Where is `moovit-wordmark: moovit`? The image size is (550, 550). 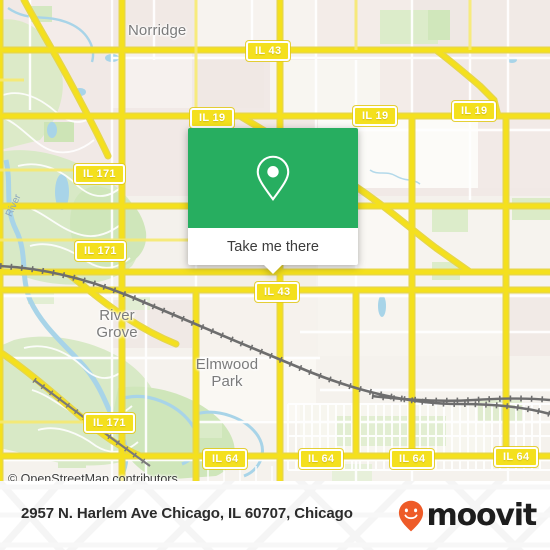
moovit-wordmark: moovit is located at coordinates (482, 515).